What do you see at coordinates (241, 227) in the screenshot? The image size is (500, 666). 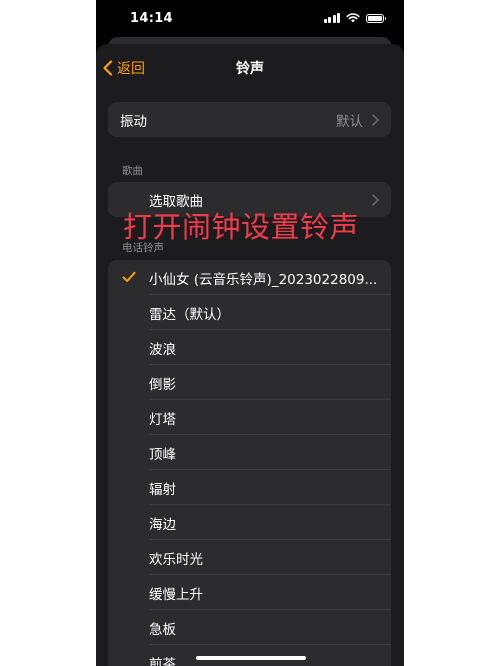 I see `overlay-caption: 打开闹钟设置铃声` at bounding box center [241, 227].